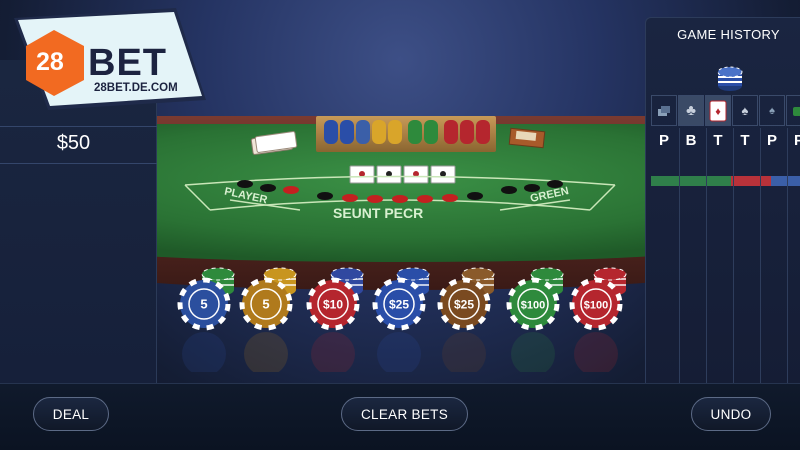 This screenshot has height=450, width=800. I want to click on bet-amount: $50, so click(73, 143).